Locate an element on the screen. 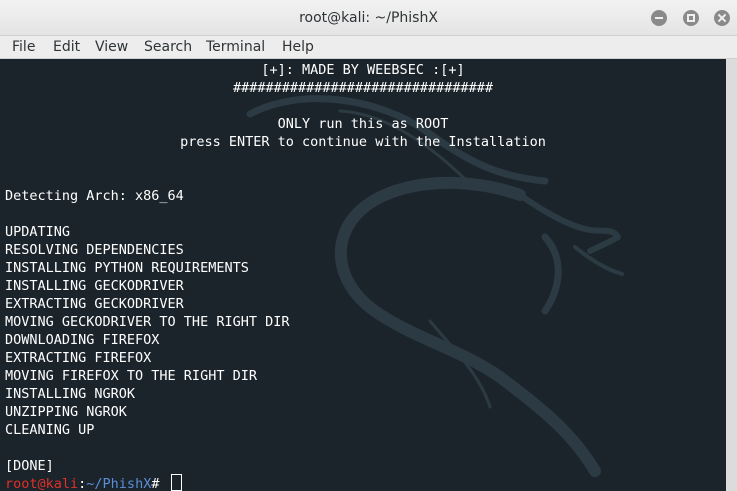  menu-help: Help is located at coordinates (298, 47).